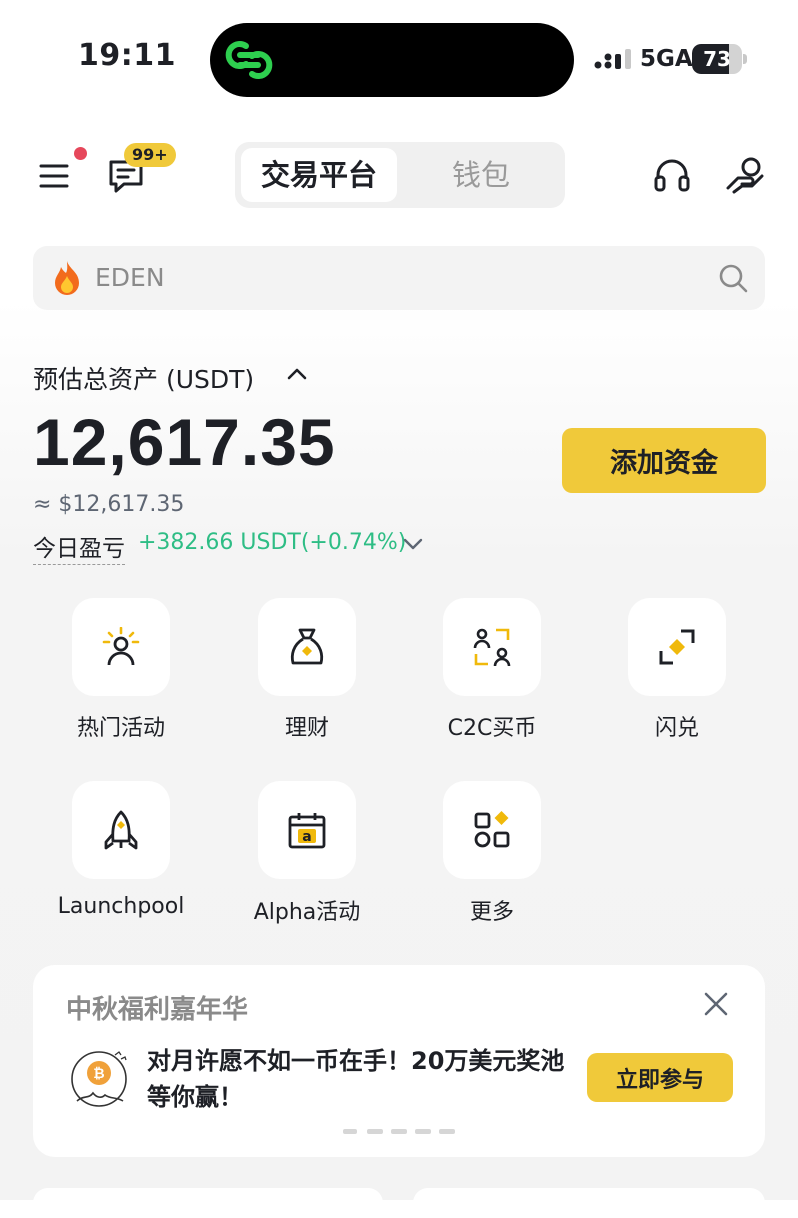 The image size is (798, 1218). Describe the element at coordinates (121, 906) in the screenshot. I see `shortcut-label: Launchpool` at that location.